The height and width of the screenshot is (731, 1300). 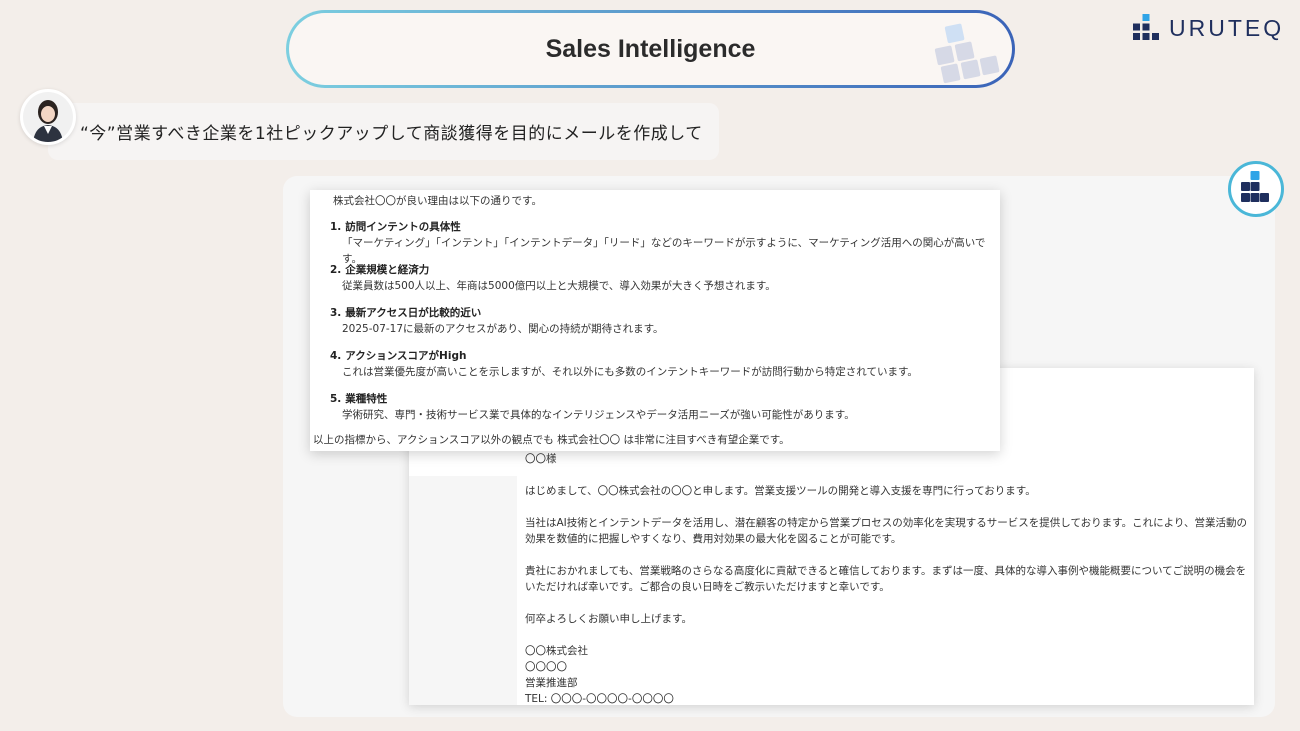 I want to click on reason-number: 3., so click(x=336, y=313).